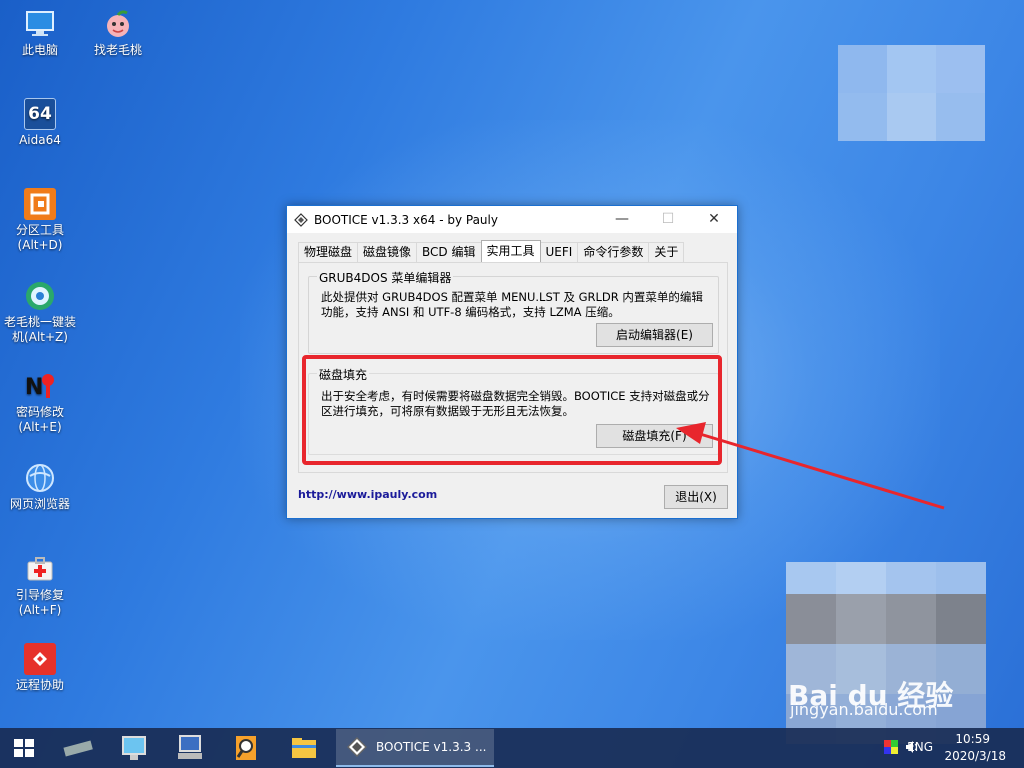 Image resolution: width=1024 pixels, height=768 pixels. Describe the element at coordinates (920, 747) in the screenshot. I see `language-indicator: ENG` at that location.